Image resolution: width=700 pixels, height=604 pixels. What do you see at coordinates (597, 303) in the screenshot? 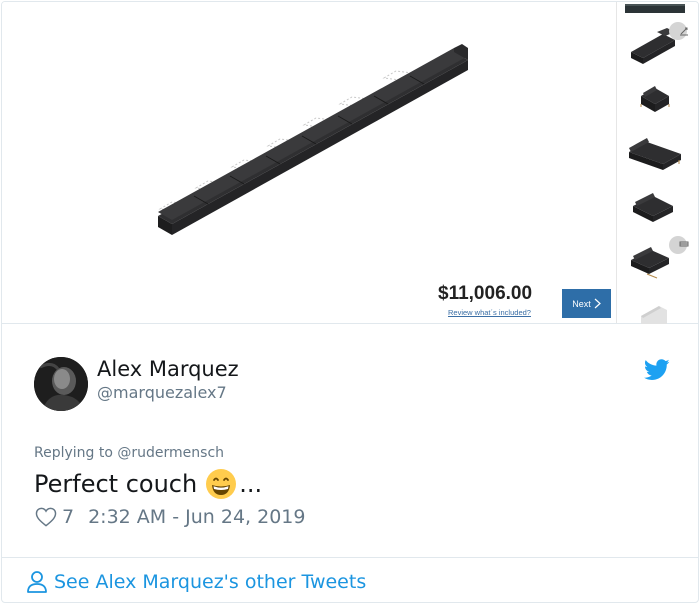
I see `chevron-right-icon` at bounding box center [597, 303].